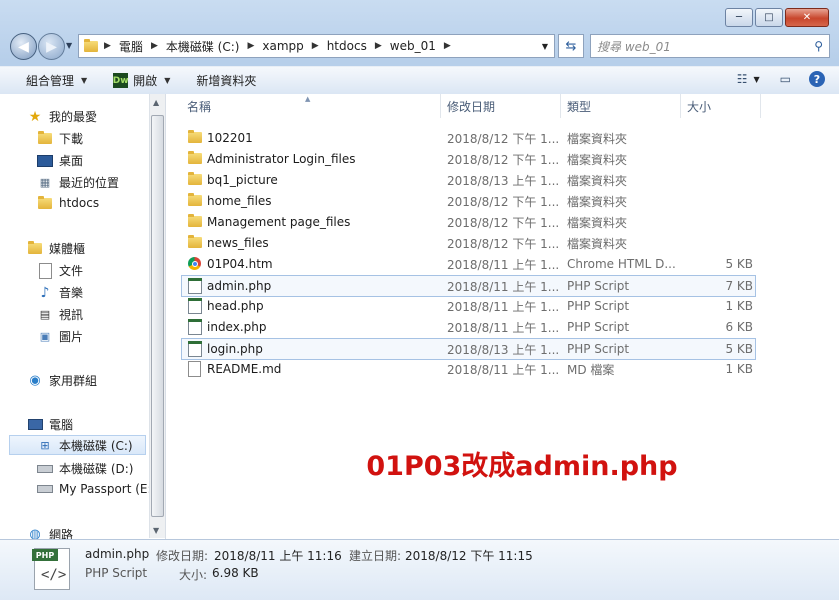 The height and width of the screenshot is (600, 839). I want to click on nav-computer: 電腦, so click(50, 424).